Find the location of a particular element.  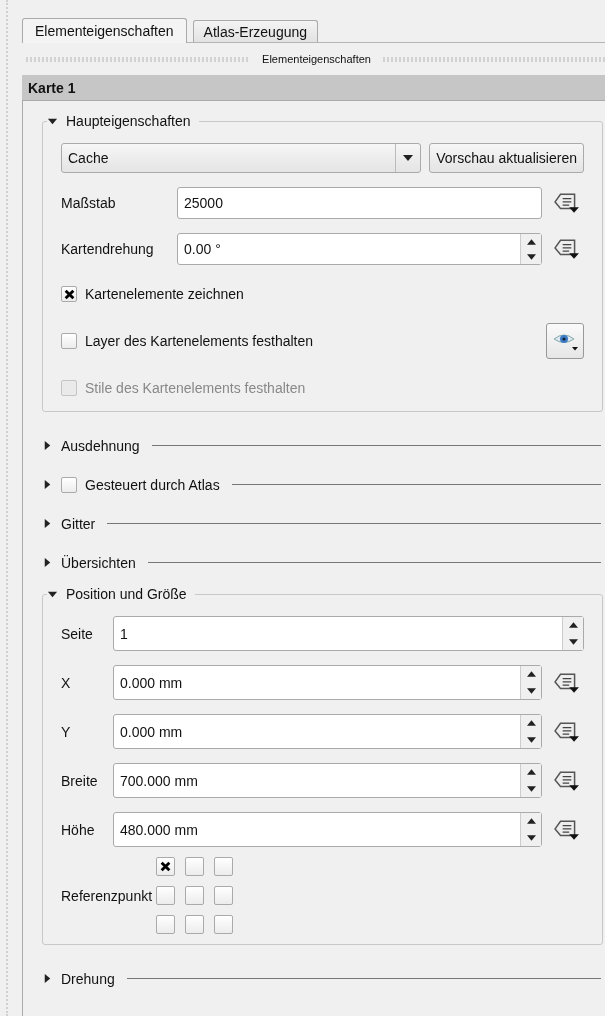

field-label: Seite is located at coordinates (77, 633).